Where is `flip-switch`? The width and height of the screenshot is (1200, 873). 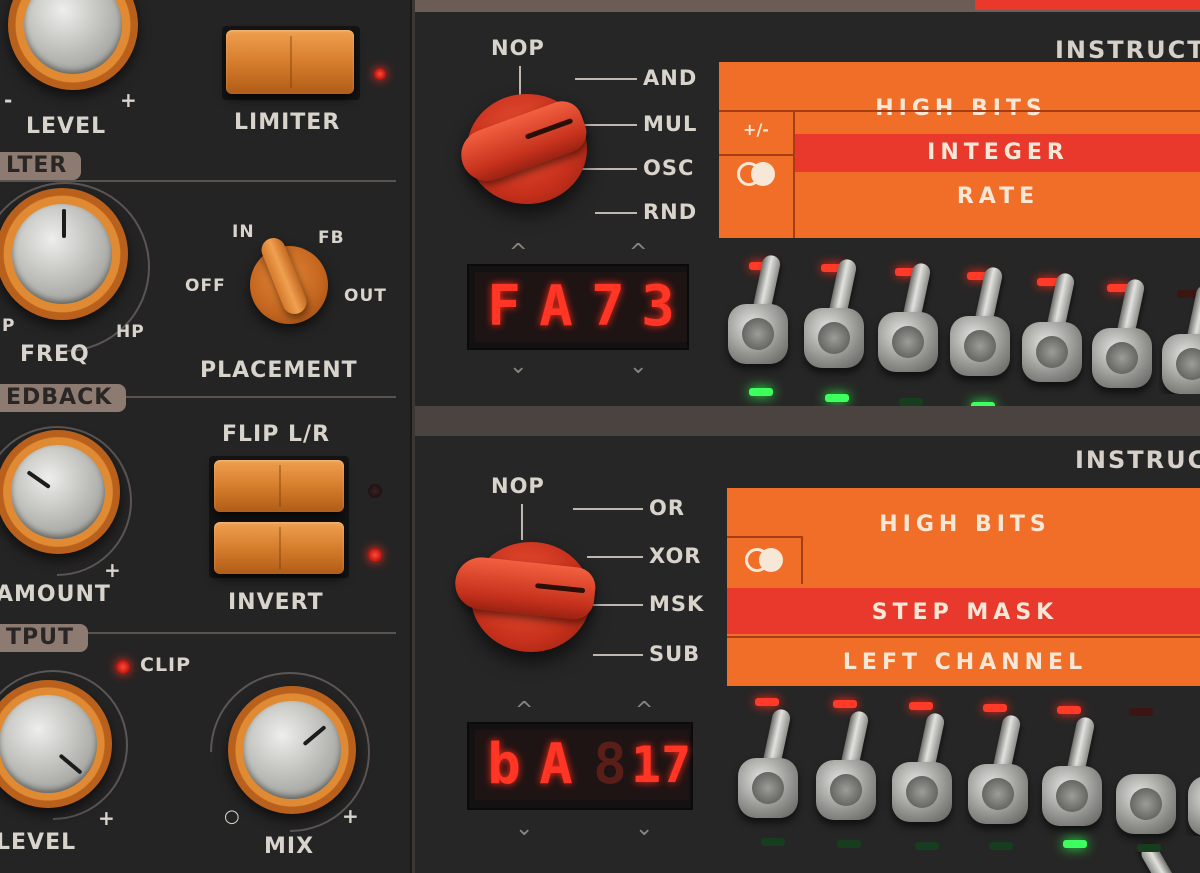 flip-switch is located at coordinates (279, 486).